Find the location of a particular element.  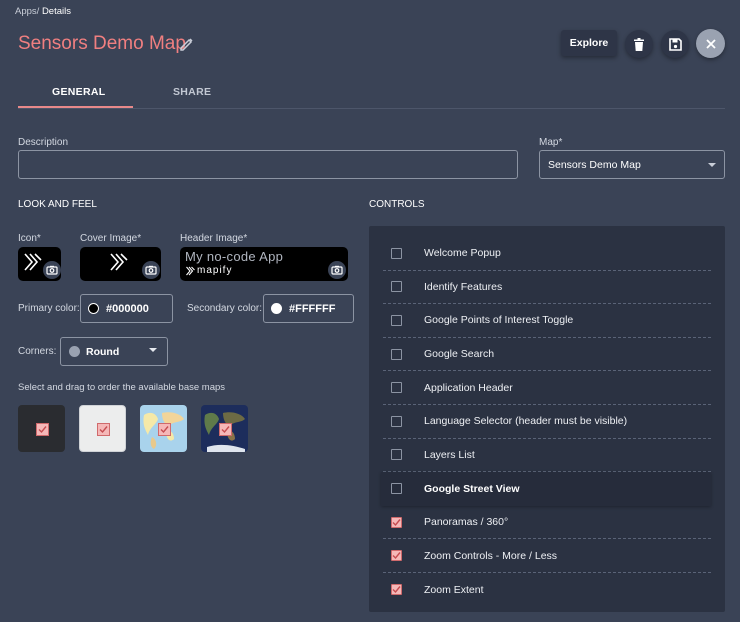

basemap-streets is located at coordinates (163, 428).